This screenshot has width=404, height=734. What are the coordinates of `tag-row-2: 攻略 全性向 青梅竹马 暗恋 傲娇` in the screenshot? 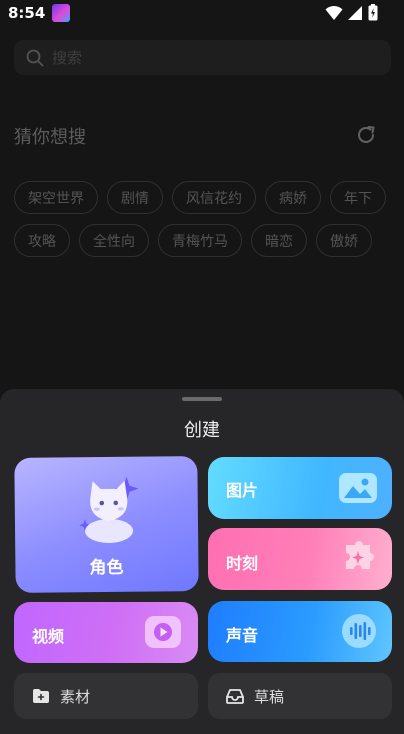 It's located at (209, 240).